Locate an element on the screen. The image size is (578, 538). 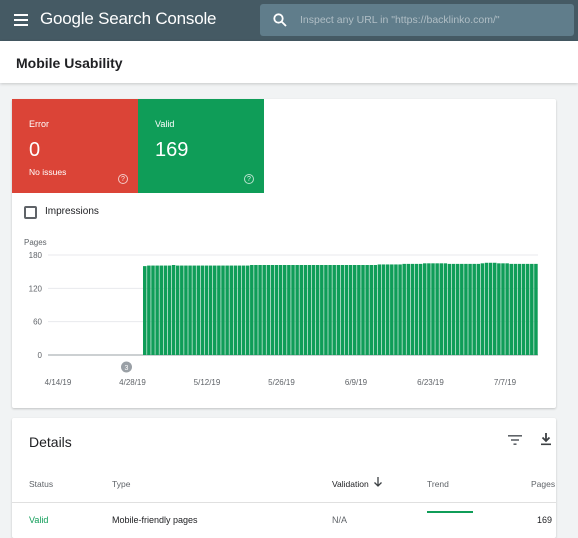
app-logo: Google Search Console is located at coordinates (128, 19).